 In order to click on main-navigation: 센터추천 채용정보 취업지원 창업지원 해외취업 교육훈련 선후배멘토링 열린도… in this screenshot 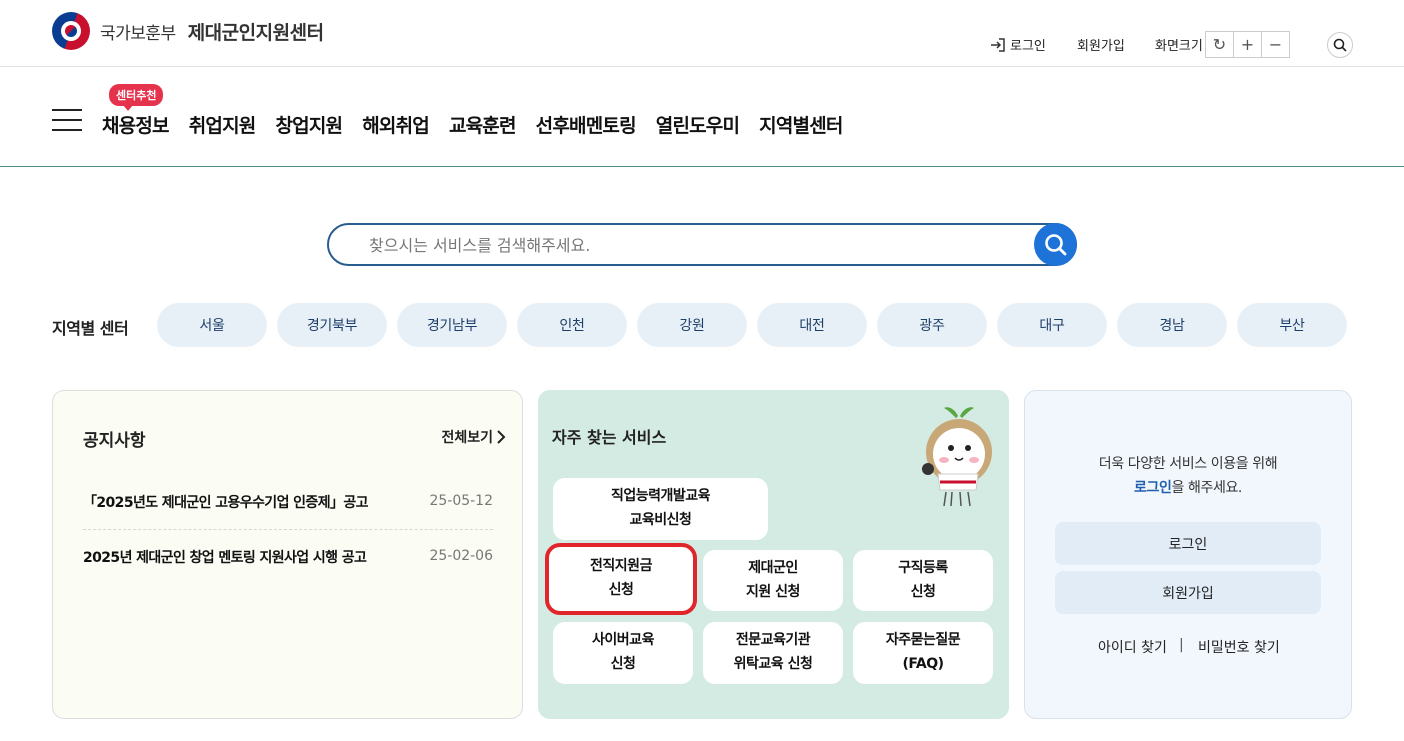, I will do `click(702, 117)`.